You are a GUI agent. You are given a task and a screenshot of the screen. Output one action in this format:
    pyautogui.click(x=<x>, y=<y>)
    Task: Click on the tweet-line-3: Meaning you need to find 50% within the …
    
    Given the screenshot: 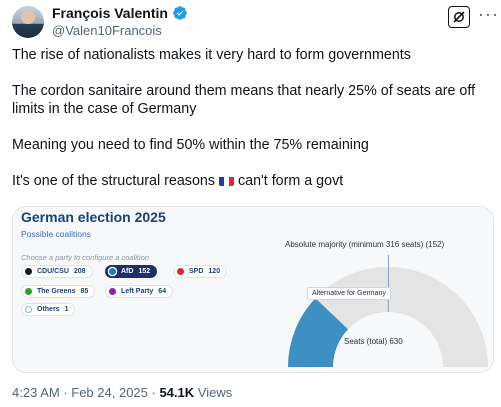 What is the action you would take?
    pyautogui.click(x=190, y=145)
    